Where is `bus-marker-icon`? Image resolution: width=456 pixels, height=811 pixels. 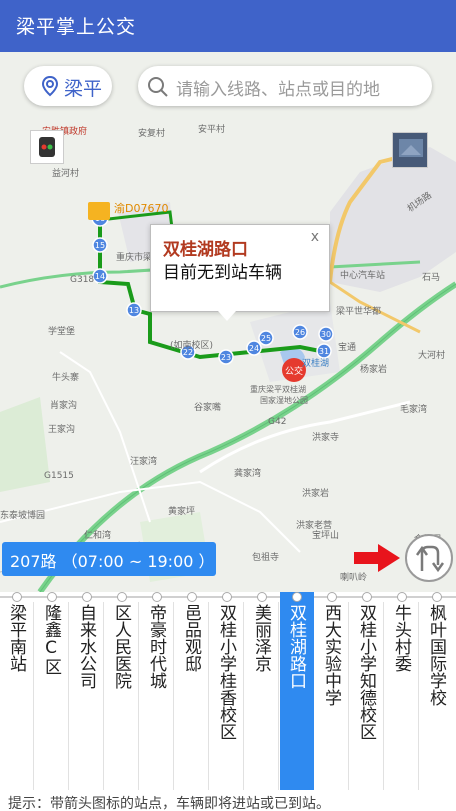 bus-marker-icon is located at coordinates (99, 211).